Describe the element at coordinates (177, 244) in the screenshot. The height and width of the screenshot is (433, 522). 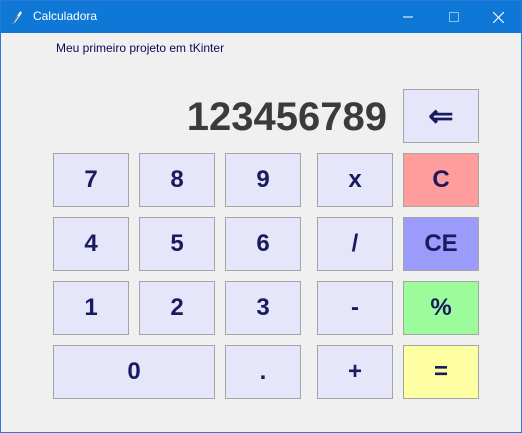
I see `key-5: 5` at that location.